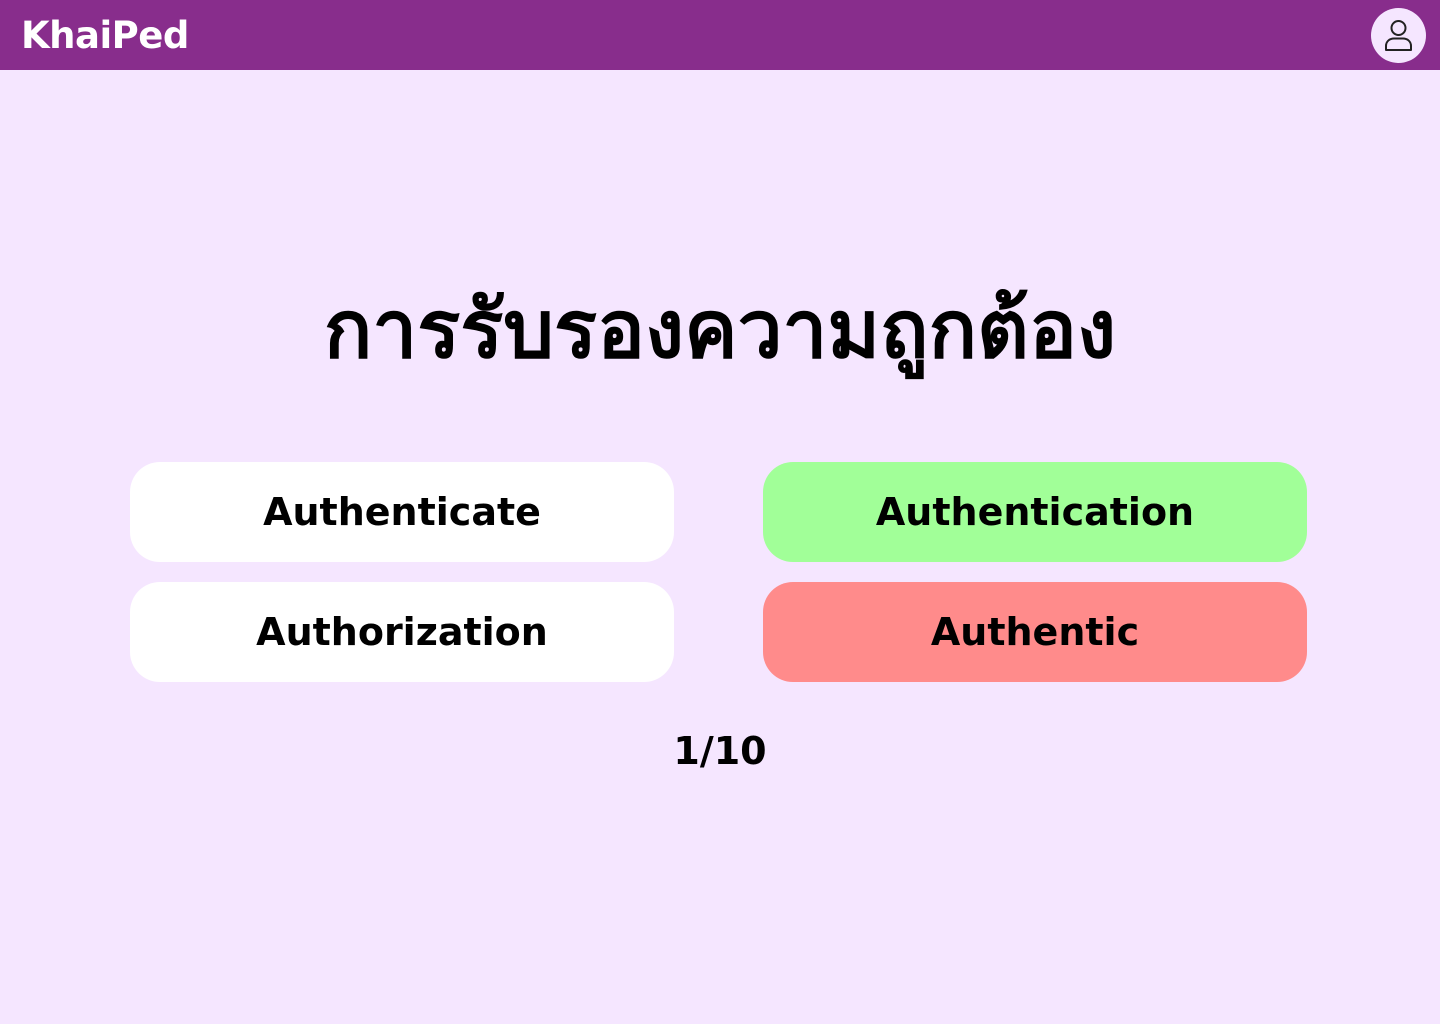 This screenshot has height=1024, width=1440. I want to click on user-icon, so click(1398, 35).